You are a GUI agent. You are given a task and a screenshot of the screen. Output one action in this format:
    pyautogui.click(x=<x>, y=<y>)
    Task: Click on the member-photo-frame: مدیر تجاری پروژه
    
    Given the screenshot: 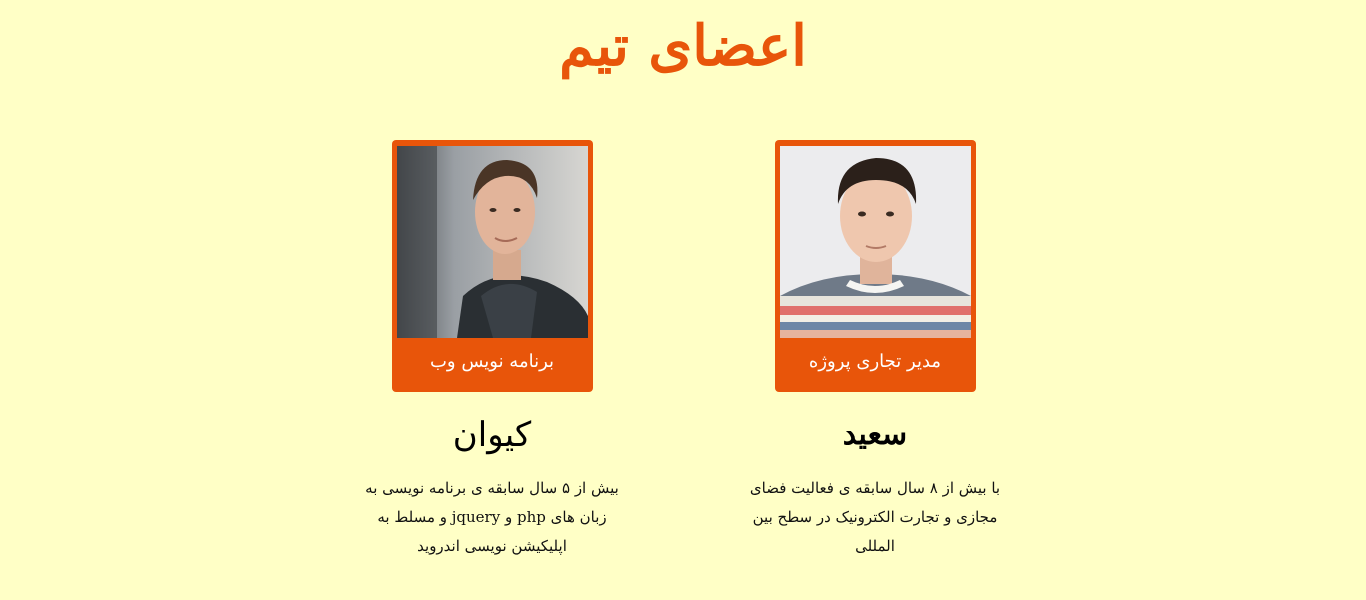 What is the action you would take?
    pyautogui.click(x=875, y=266)
    